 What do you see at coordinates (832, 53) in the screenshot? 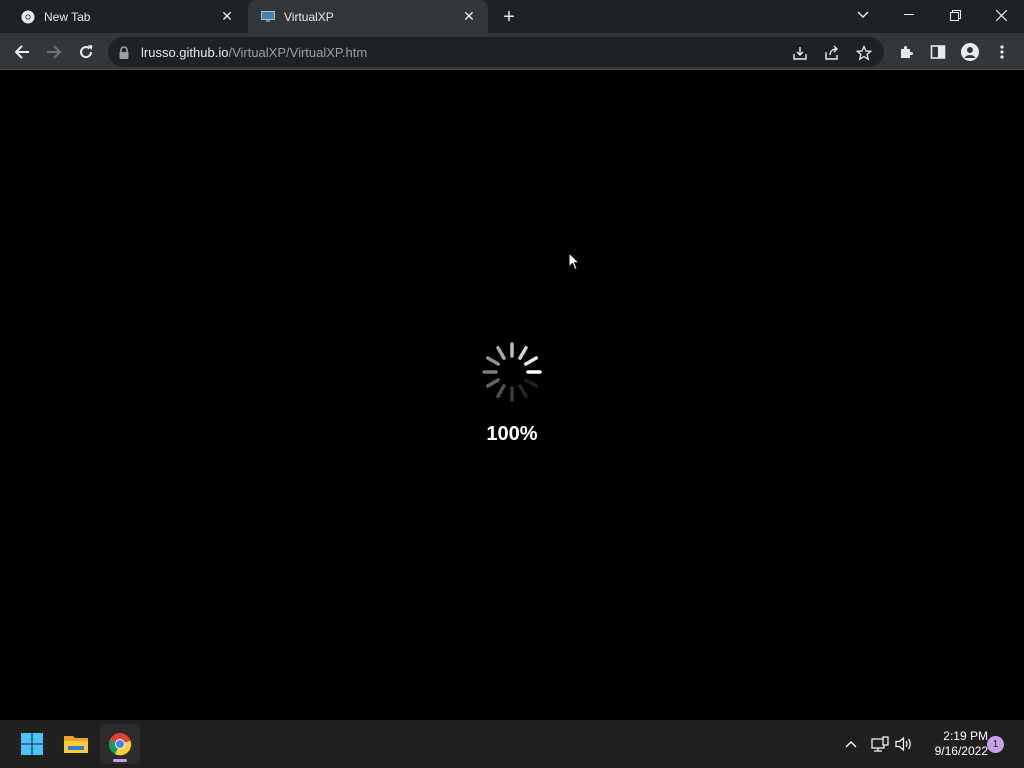
I see `share-icon` at bounding box center [832, 53].